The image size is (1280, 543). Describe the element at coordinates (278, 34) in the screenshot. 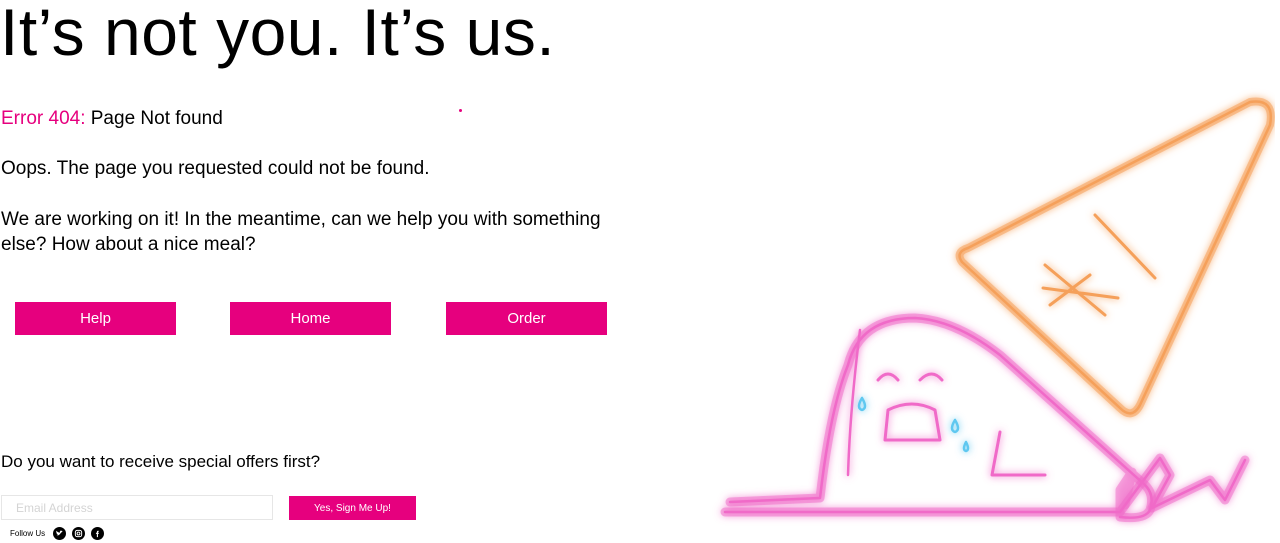

I see `page-headline: It’s not you. It’s us.` at that location.